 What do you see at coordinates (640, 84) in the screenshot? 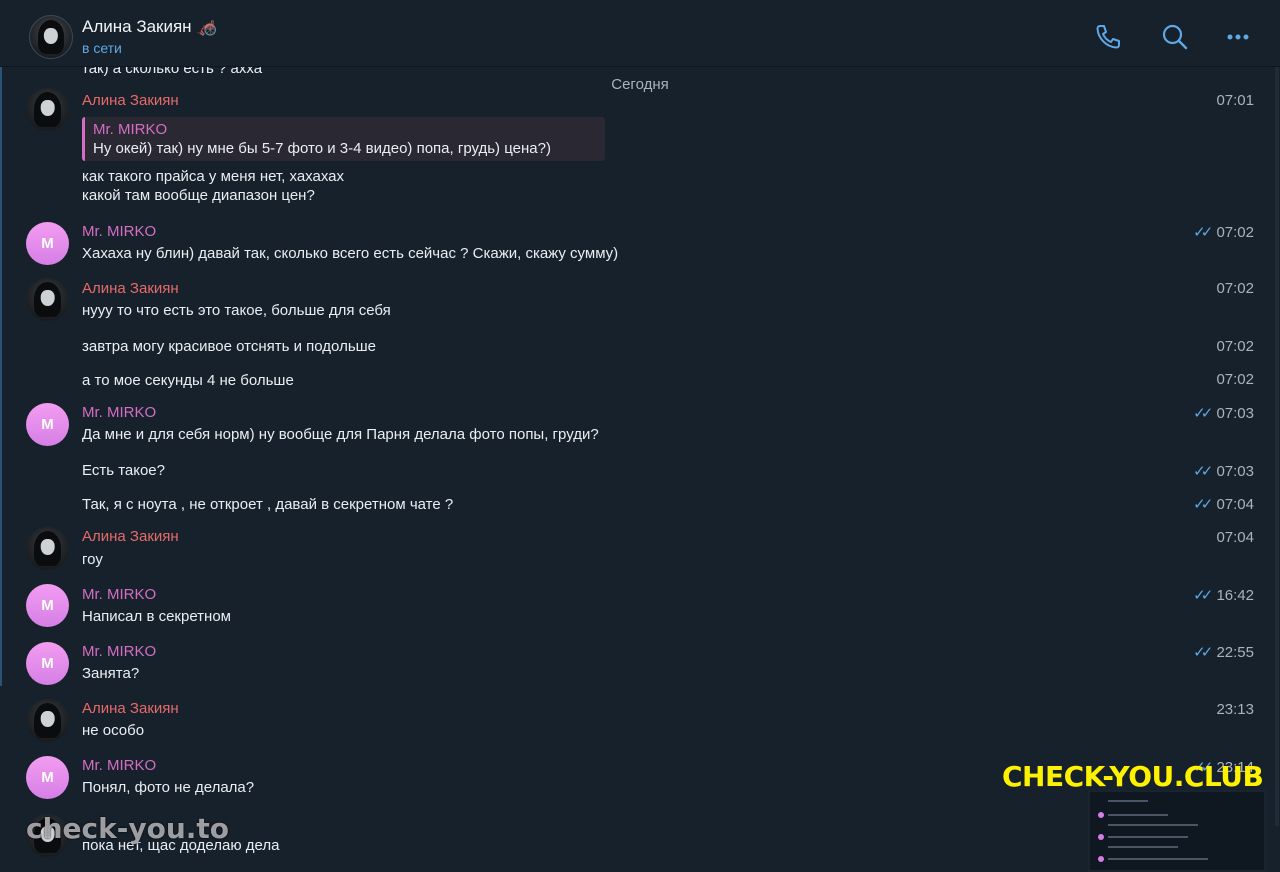
I see `date-separator: Сегодня` at bounding box center [640, 84].